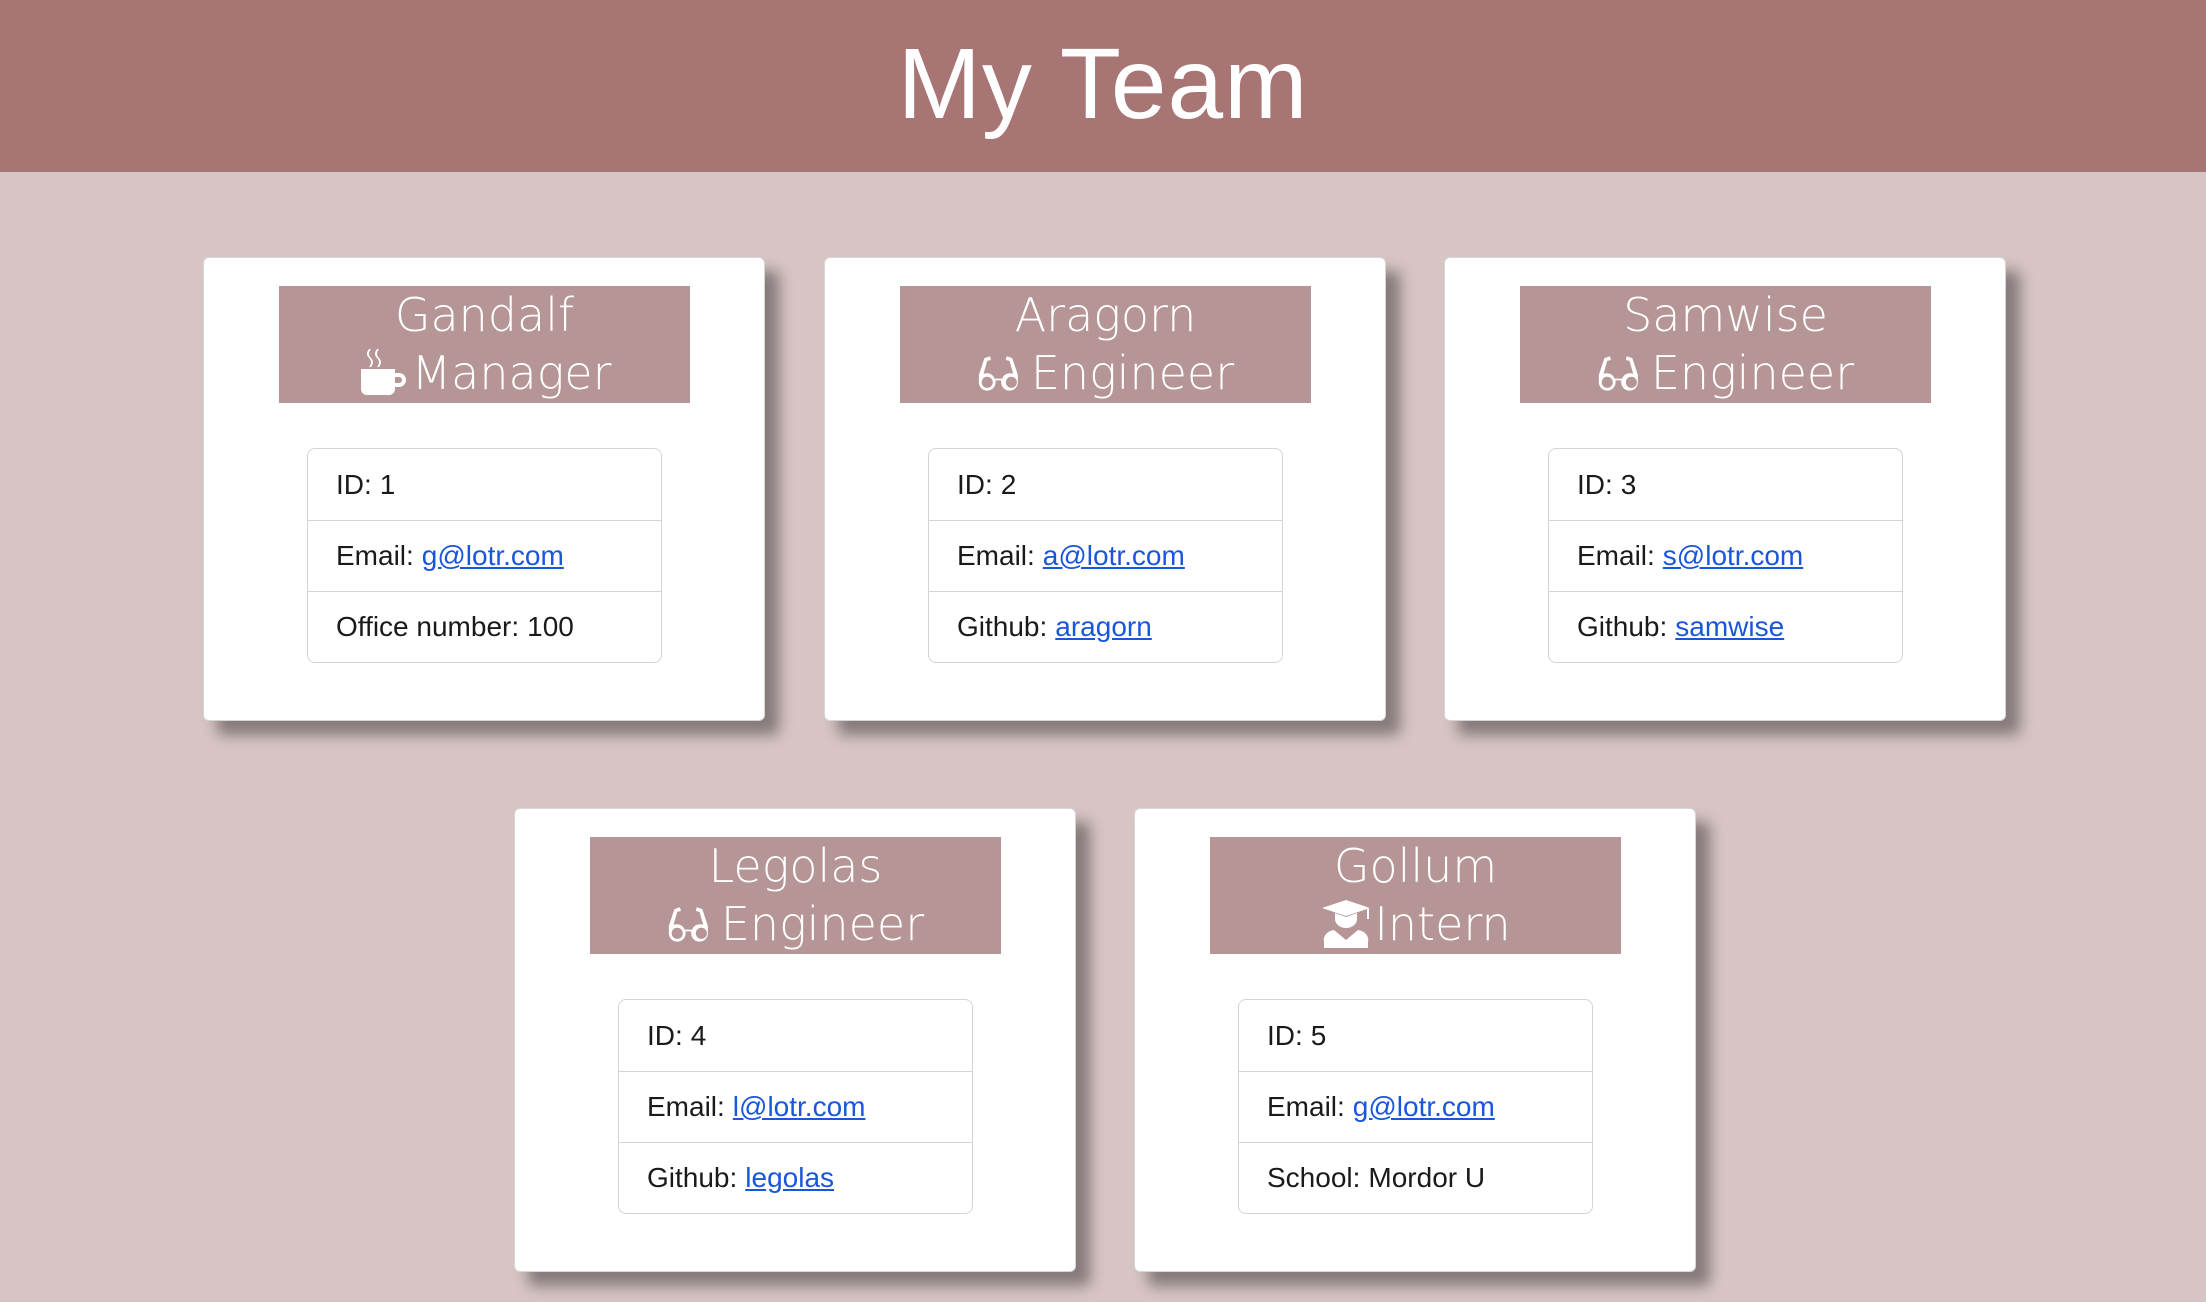 The width and height of the screenshot is (2206, 1302). I want to click on office-number: 100, so click(550, 626).